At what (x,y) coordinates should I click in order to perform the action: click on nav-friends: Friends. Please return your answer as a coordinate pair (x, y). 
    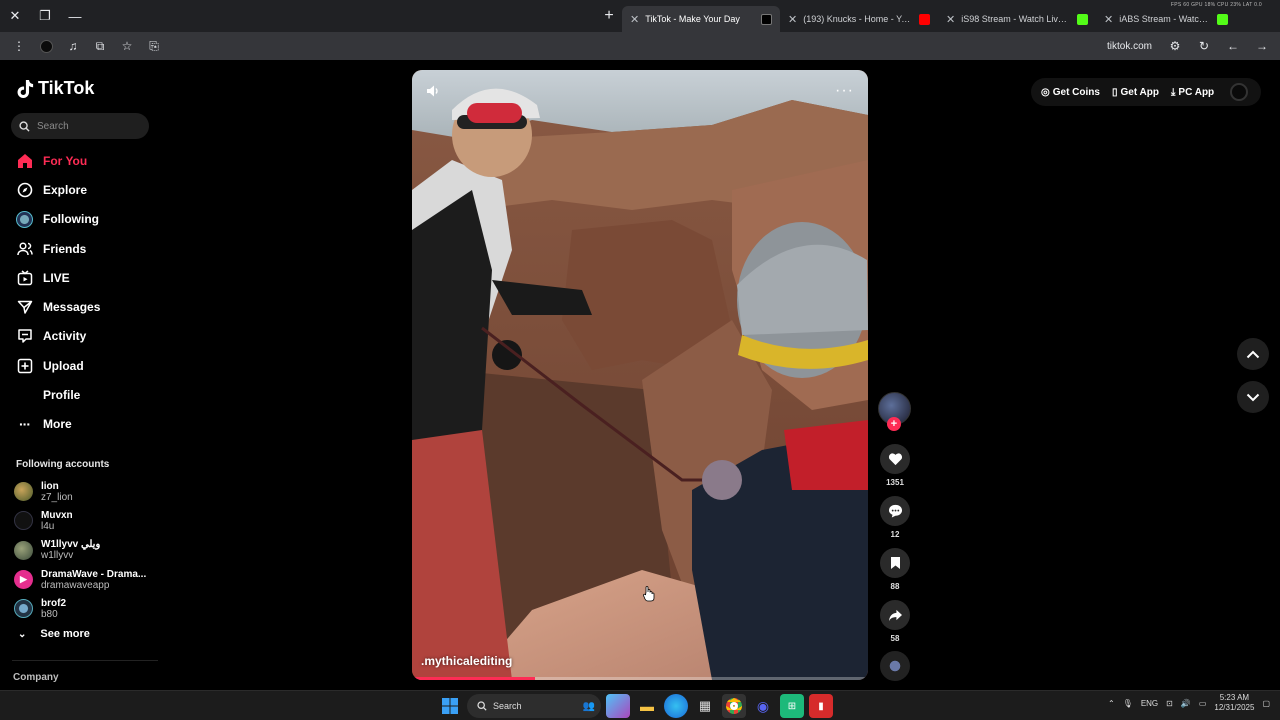
    Looking at the image, I should click on (80, 248).